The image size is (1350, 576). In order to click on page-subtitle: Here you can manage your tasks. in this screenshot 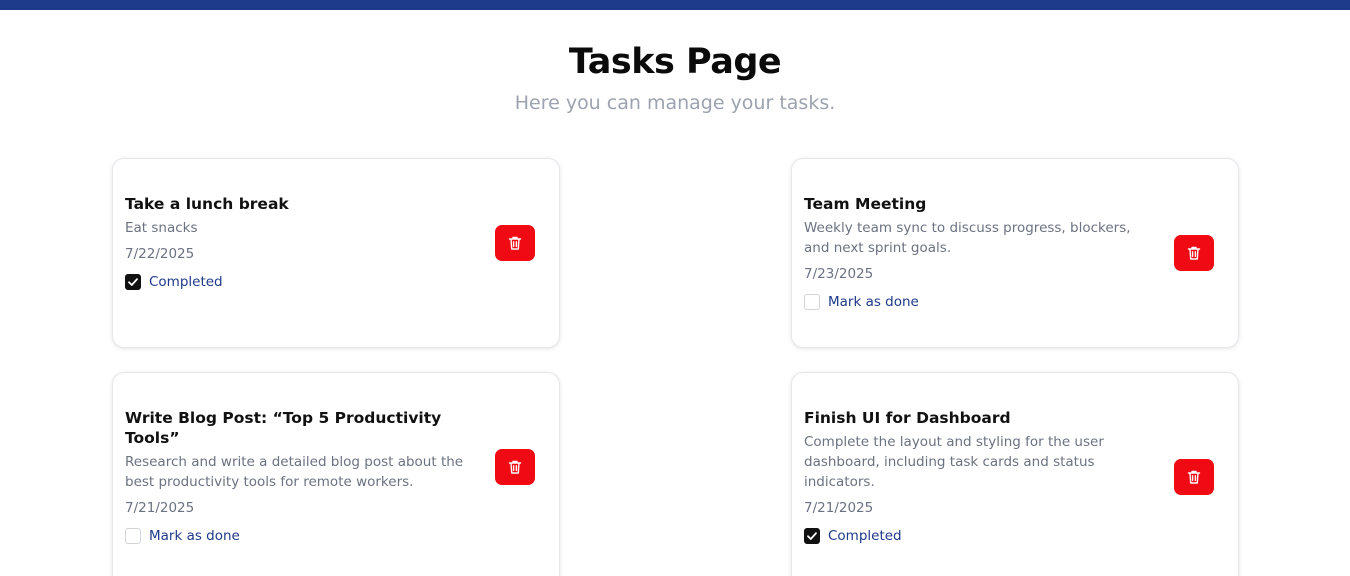, I will do `click(675, 103)`.